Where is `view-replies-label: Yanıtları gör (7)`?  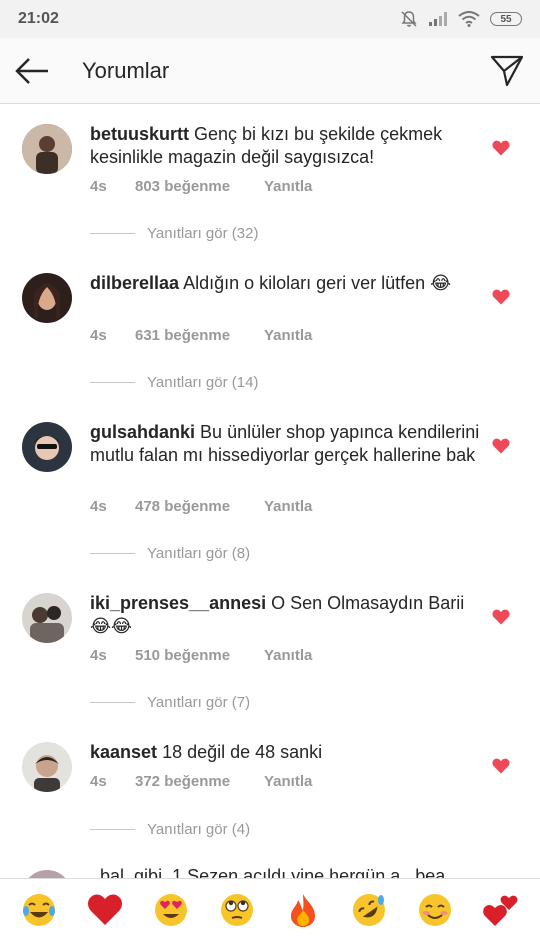 view-replies-label: Yanıtları gör (7) is located at coordinates (199, 702).